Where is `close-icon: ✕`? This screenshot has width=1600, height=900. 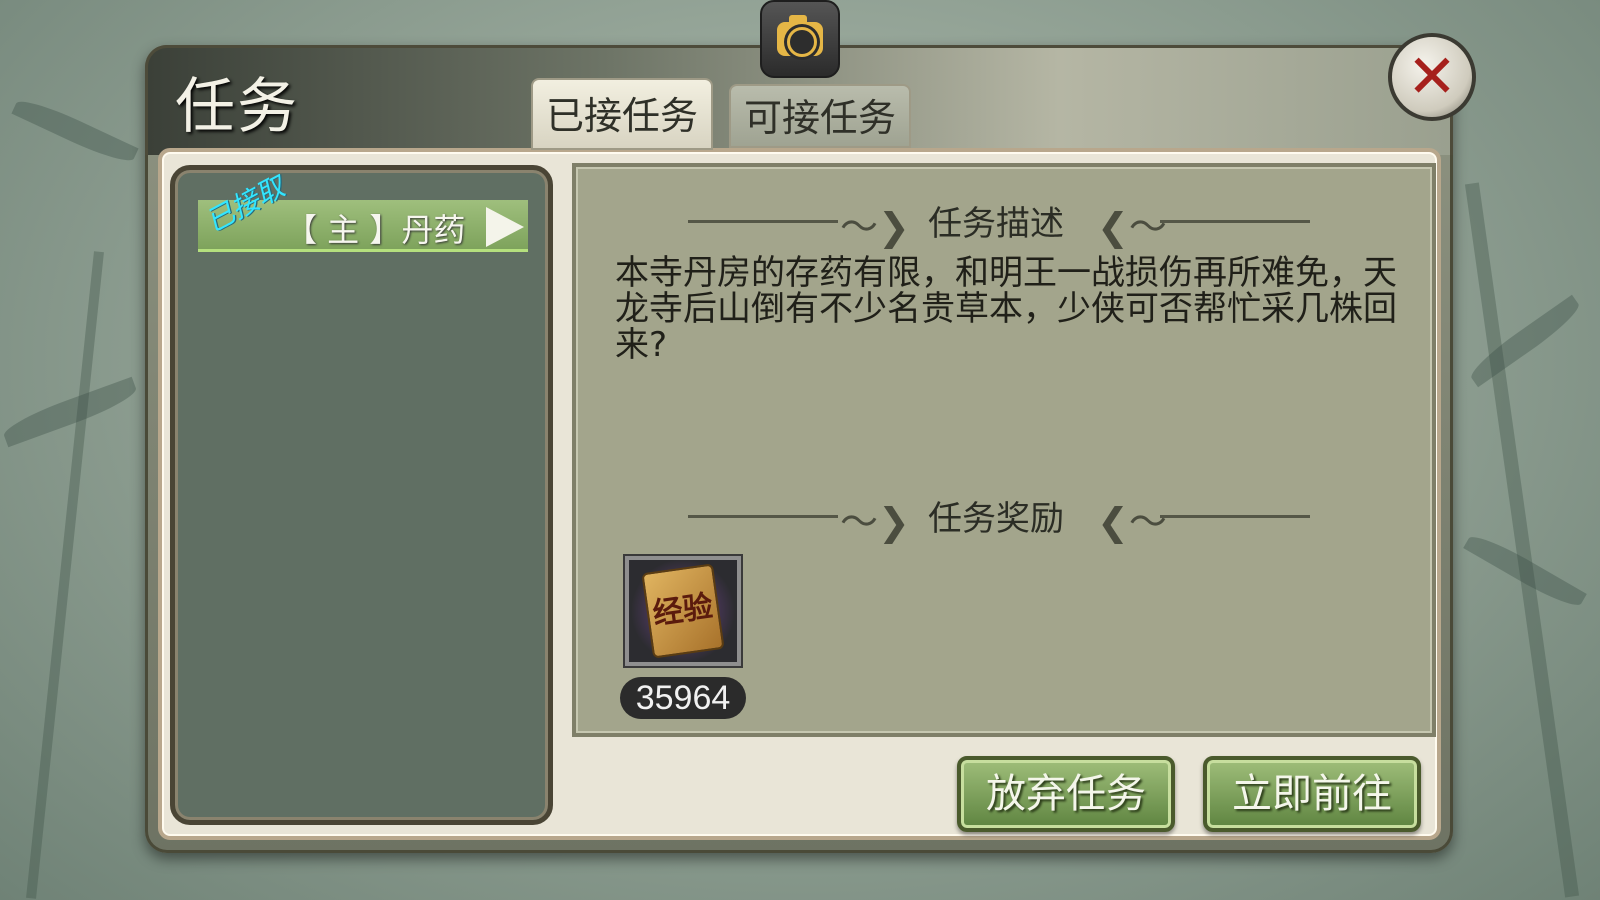
close-icon: ✕ is located at coordinates (1432, 77).